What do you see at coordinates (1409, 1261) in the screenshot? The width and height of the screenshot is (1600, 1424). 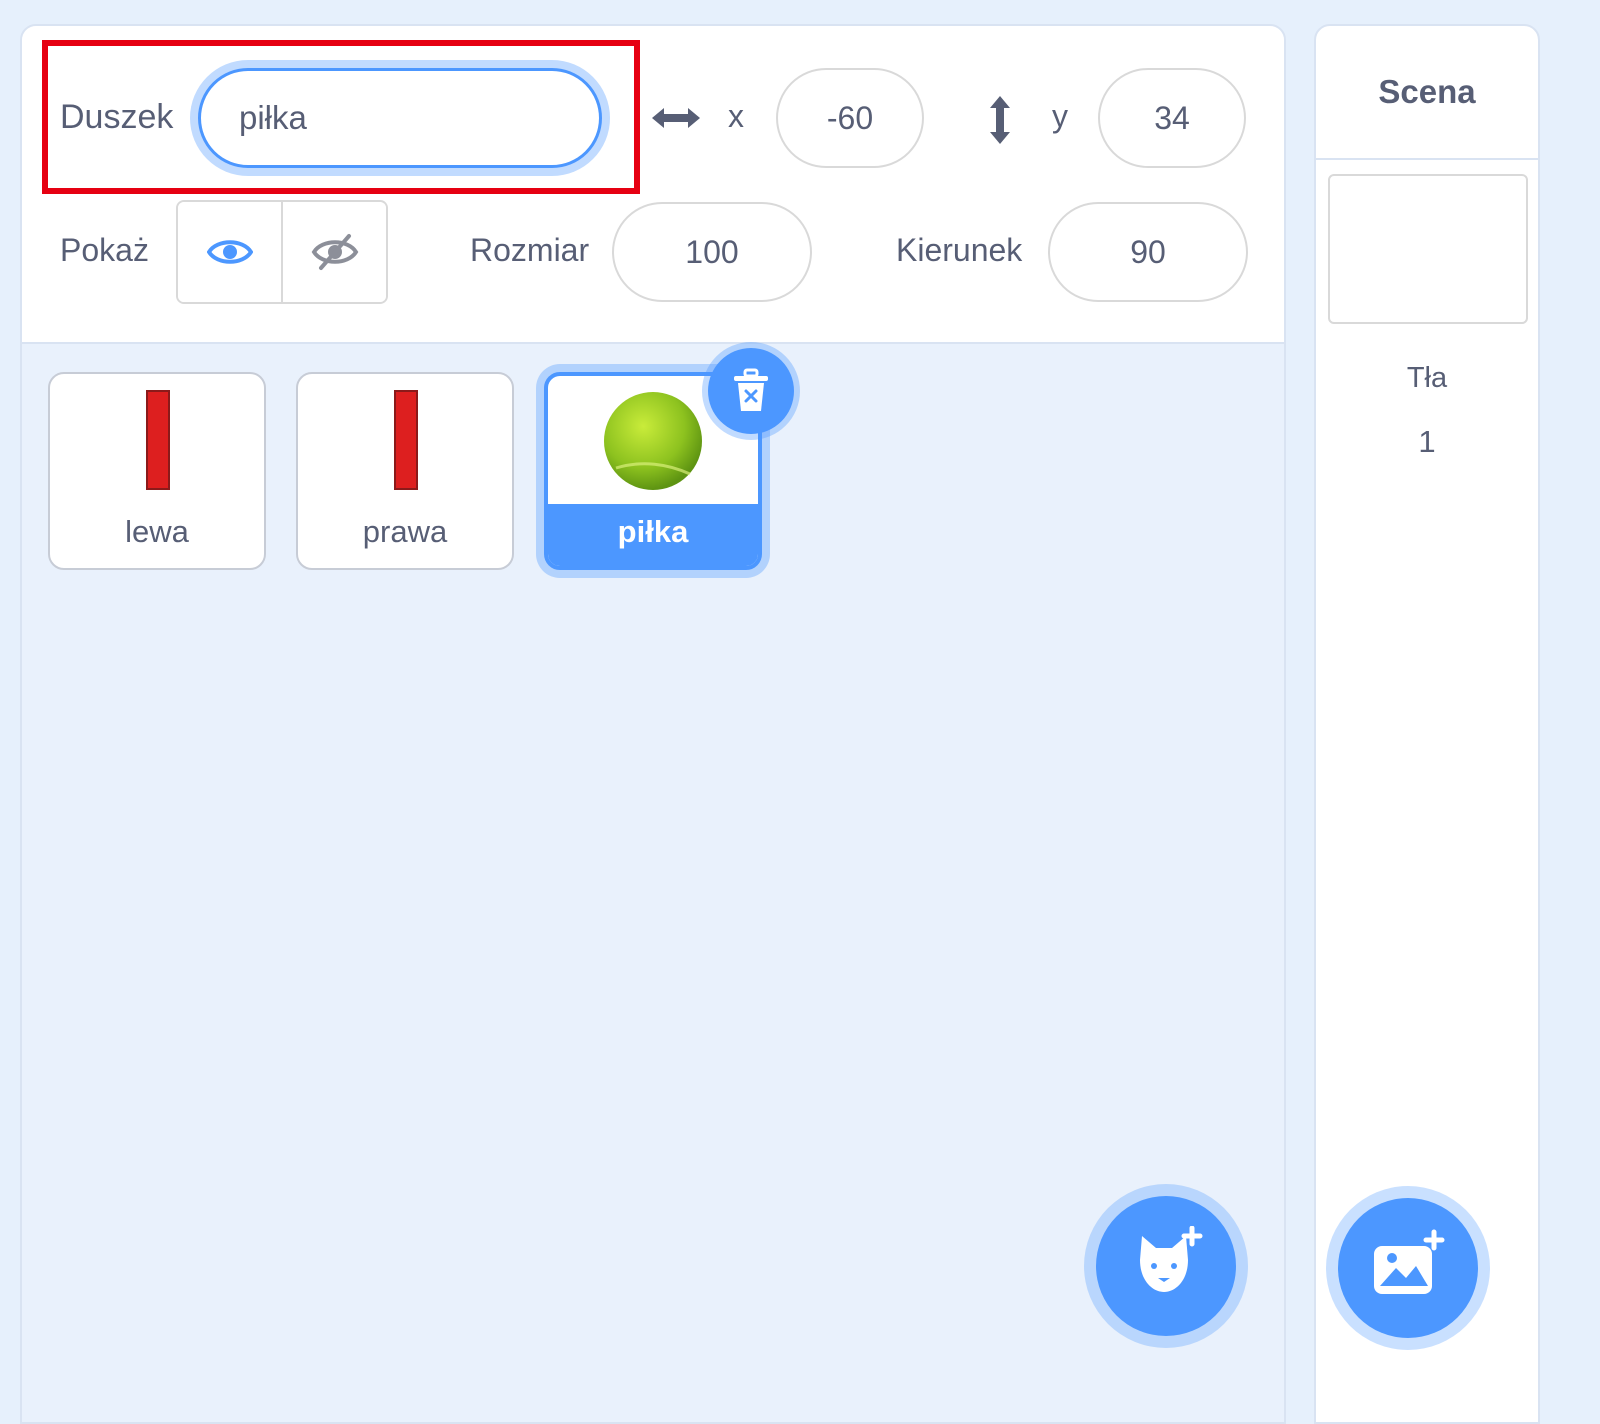 I see `image-plus-icon` at bounding box center [1409, 1261].